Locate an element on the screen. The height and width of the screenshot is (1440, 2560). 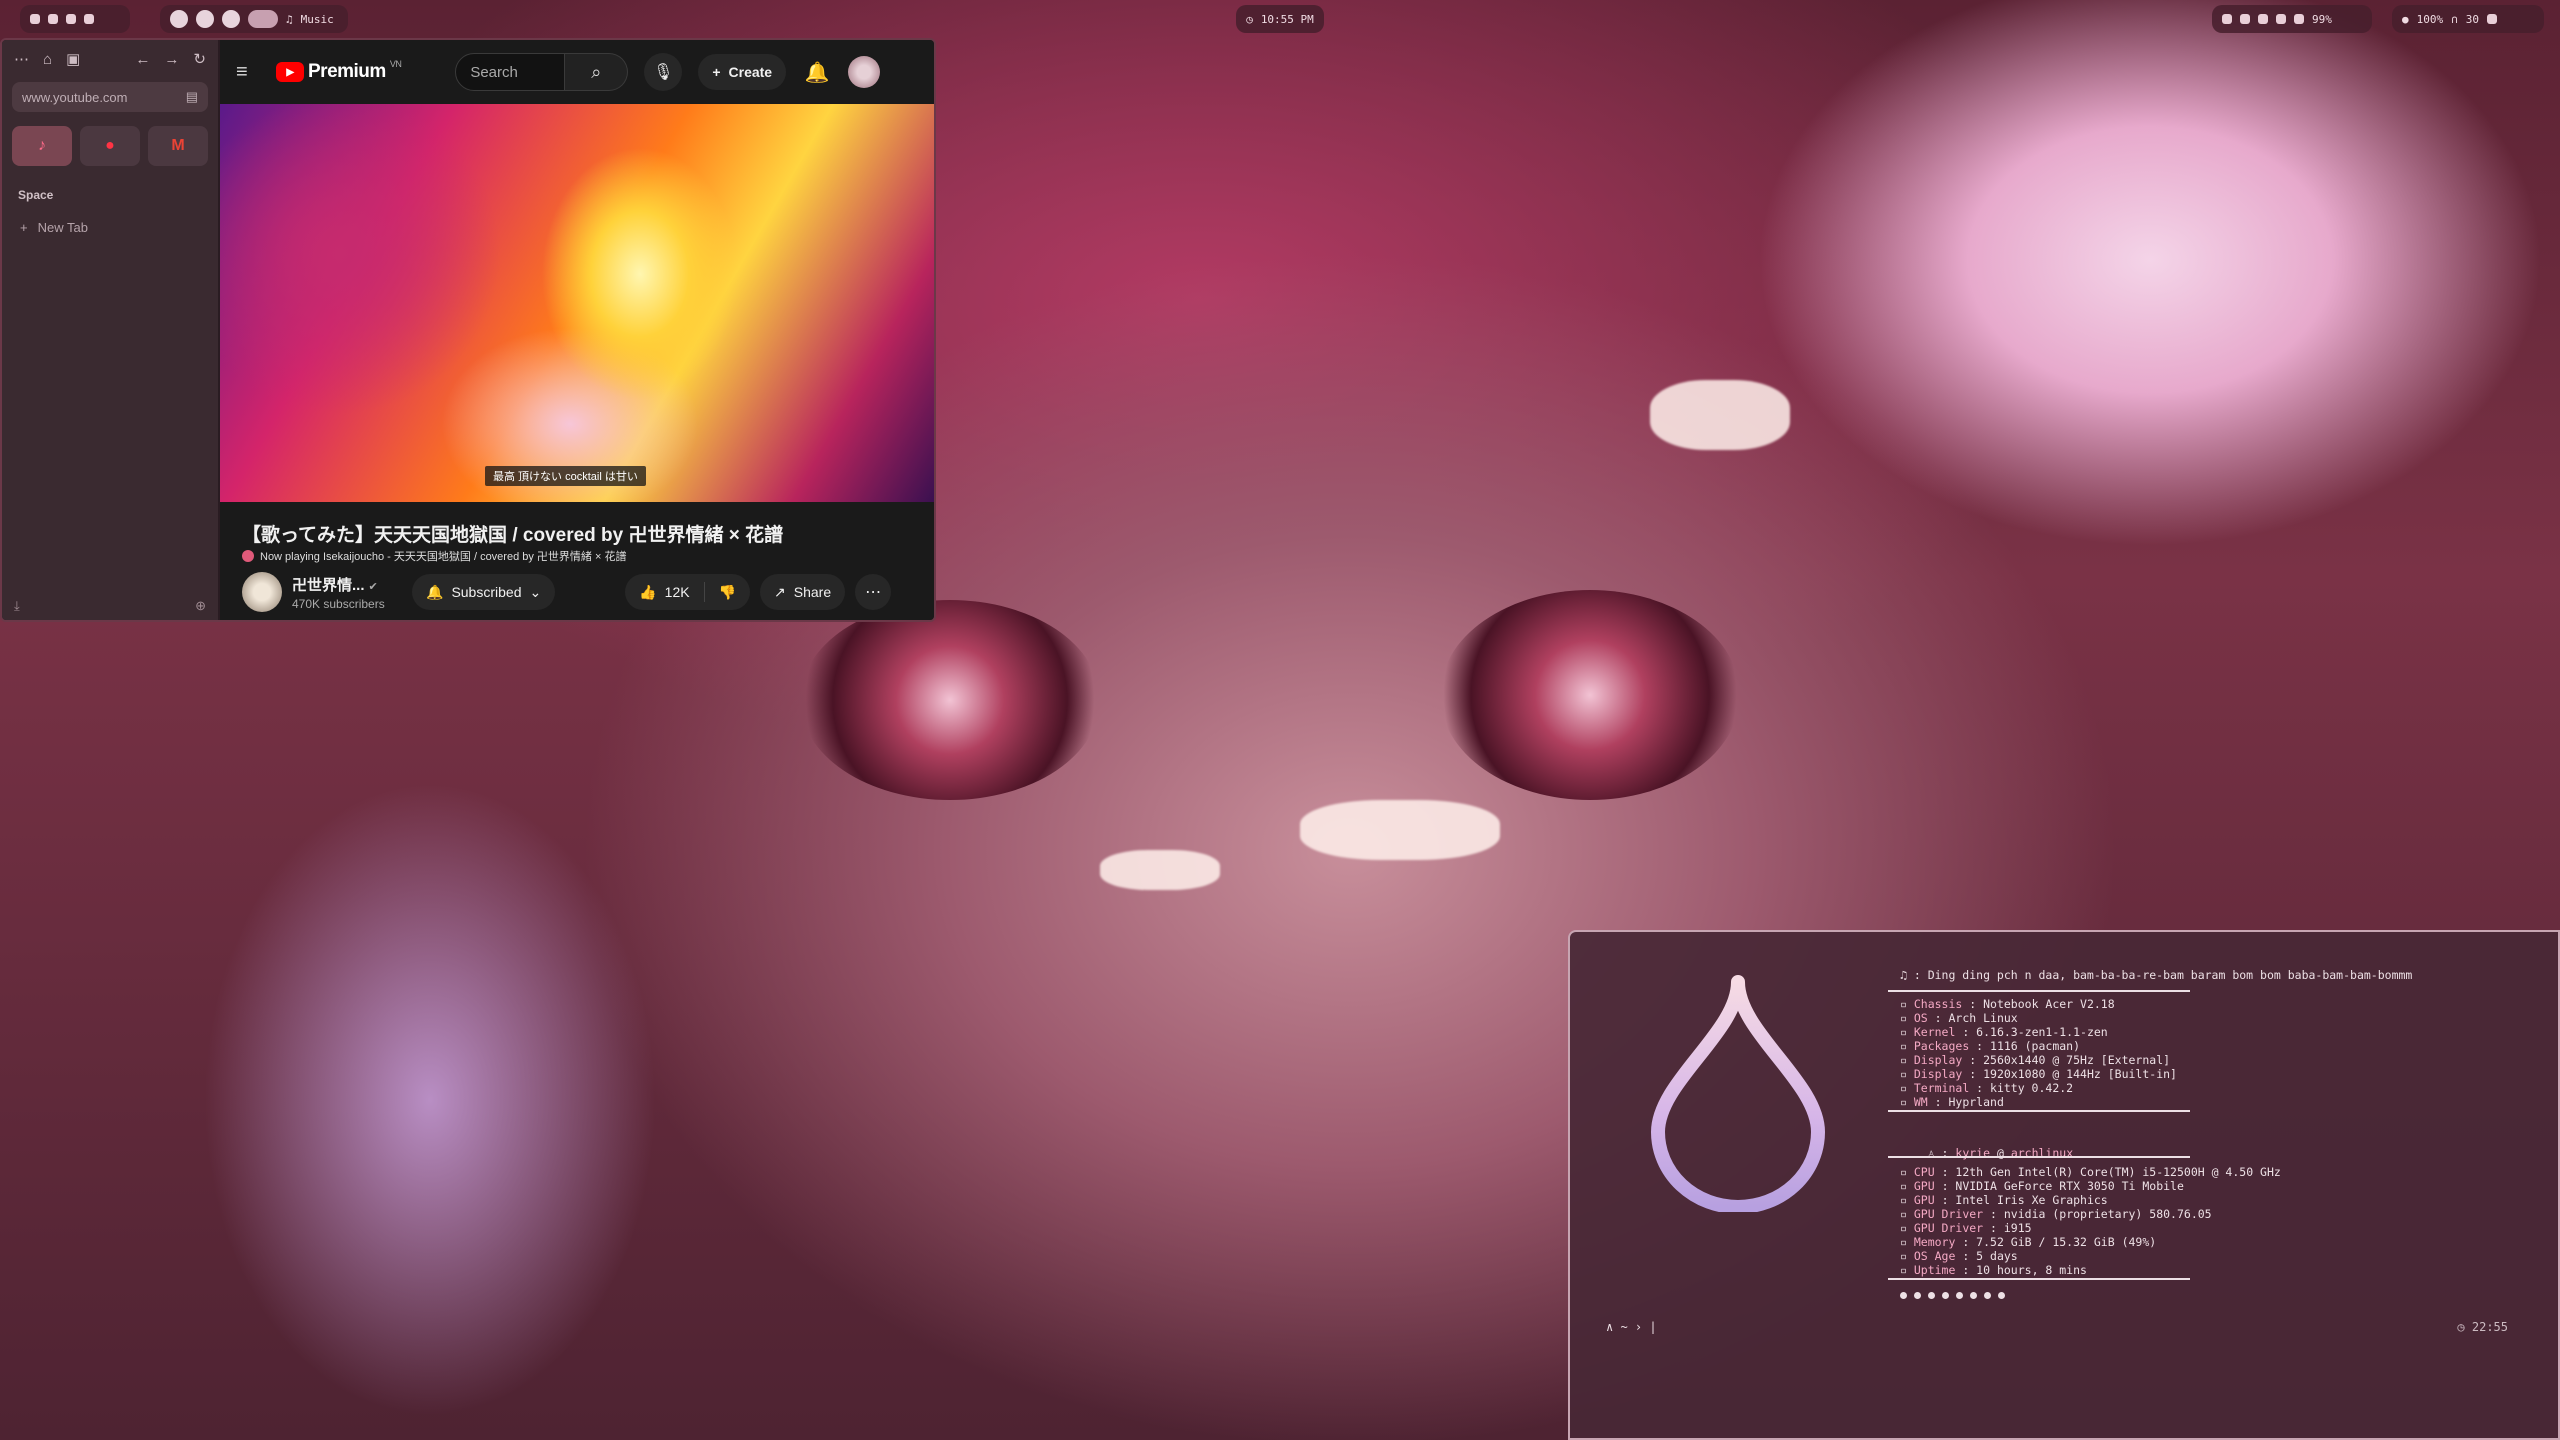
brightness-label: 100% is located at coordinates (2430, 19).